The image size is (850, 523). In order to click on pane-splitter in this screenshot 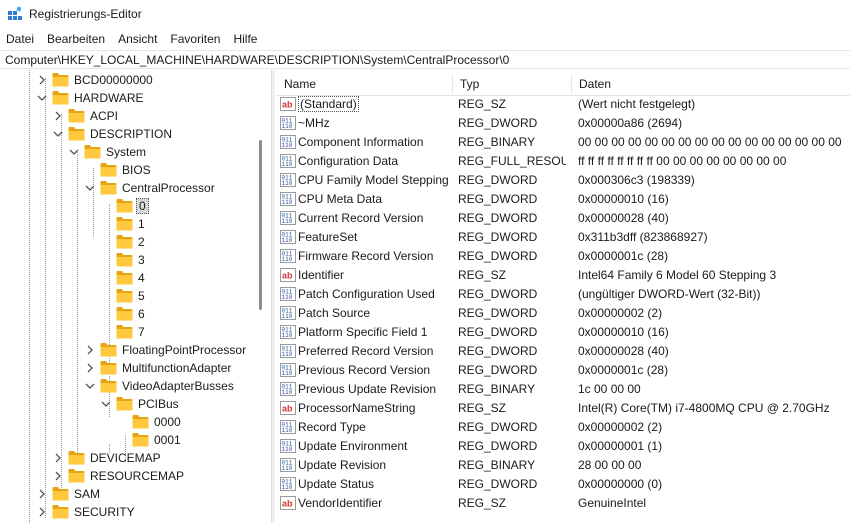, I will do `click(273, 296)`.